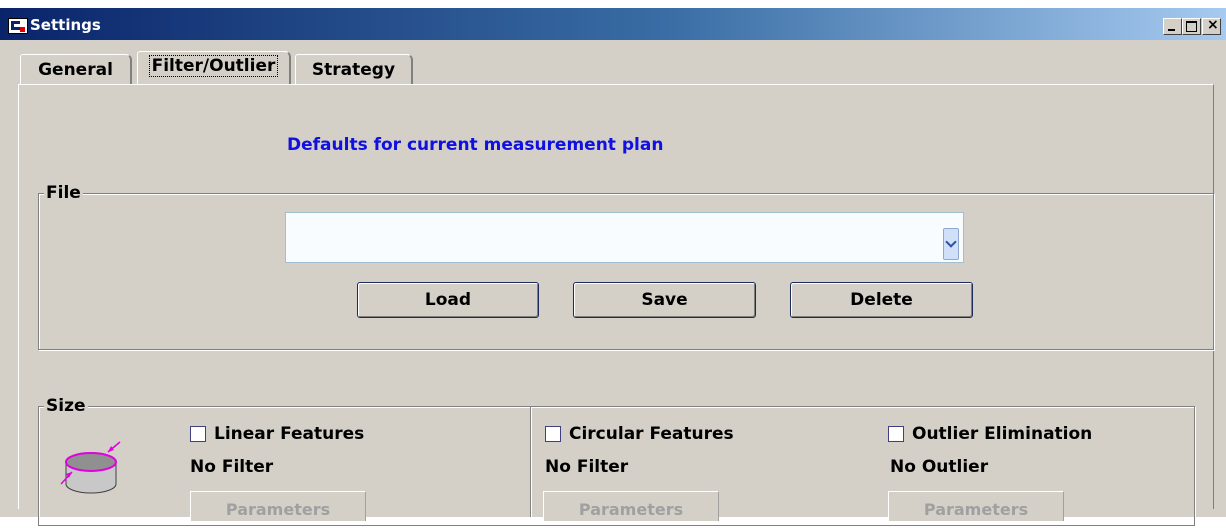 The width and height of the screenshot is (1226, 528). Describe the element at coordinates (613, 24) in the screenshot. I see `title-bar: Settings ×` at that location.